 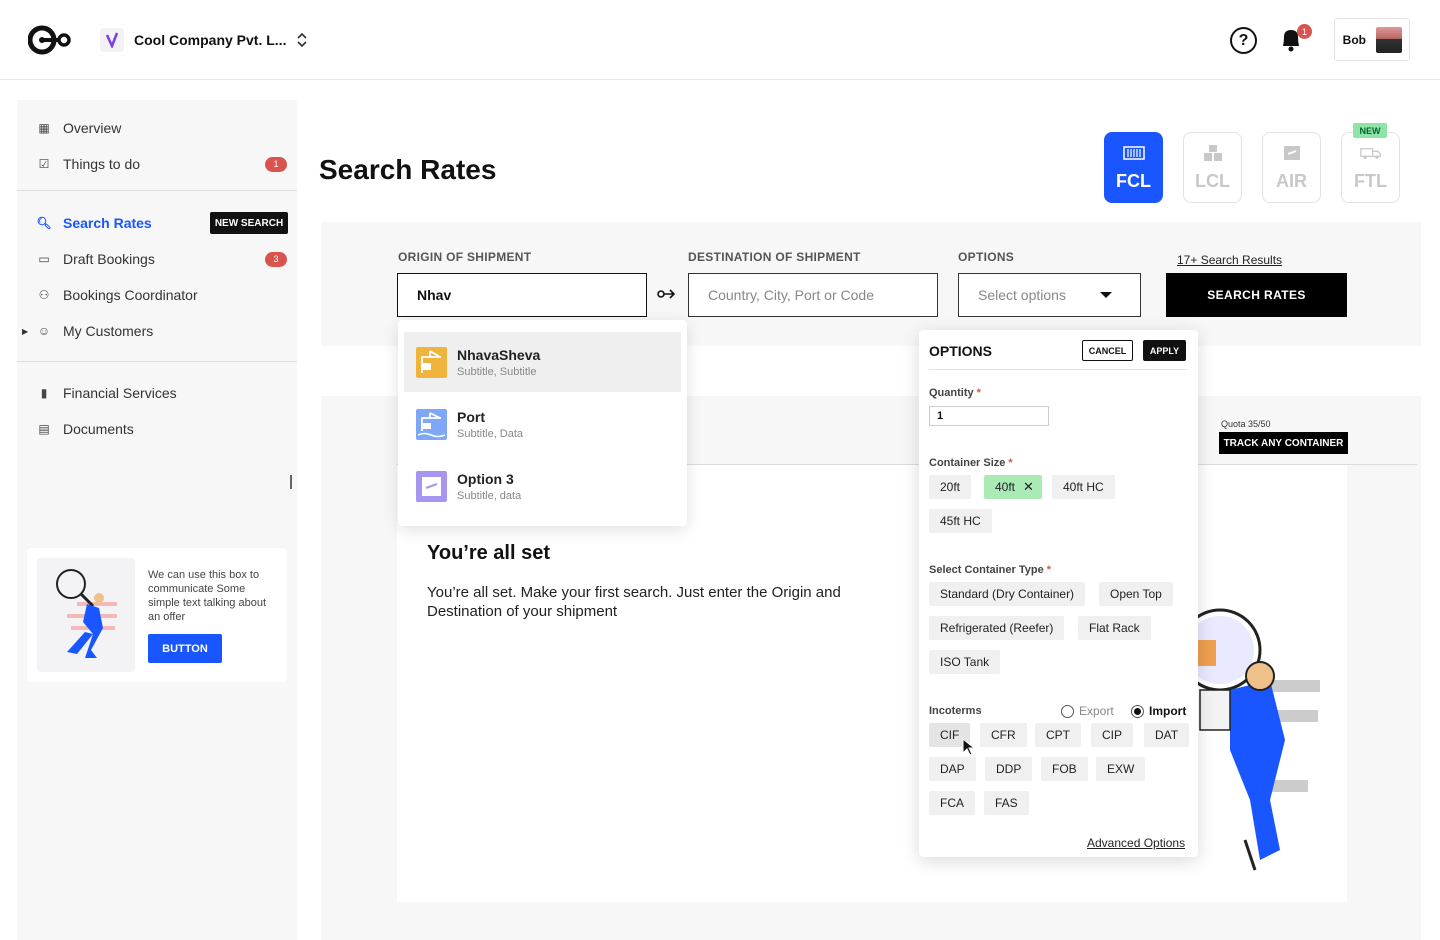 I want to click on promo-button: BUTTON, so click(x=185, y=648).